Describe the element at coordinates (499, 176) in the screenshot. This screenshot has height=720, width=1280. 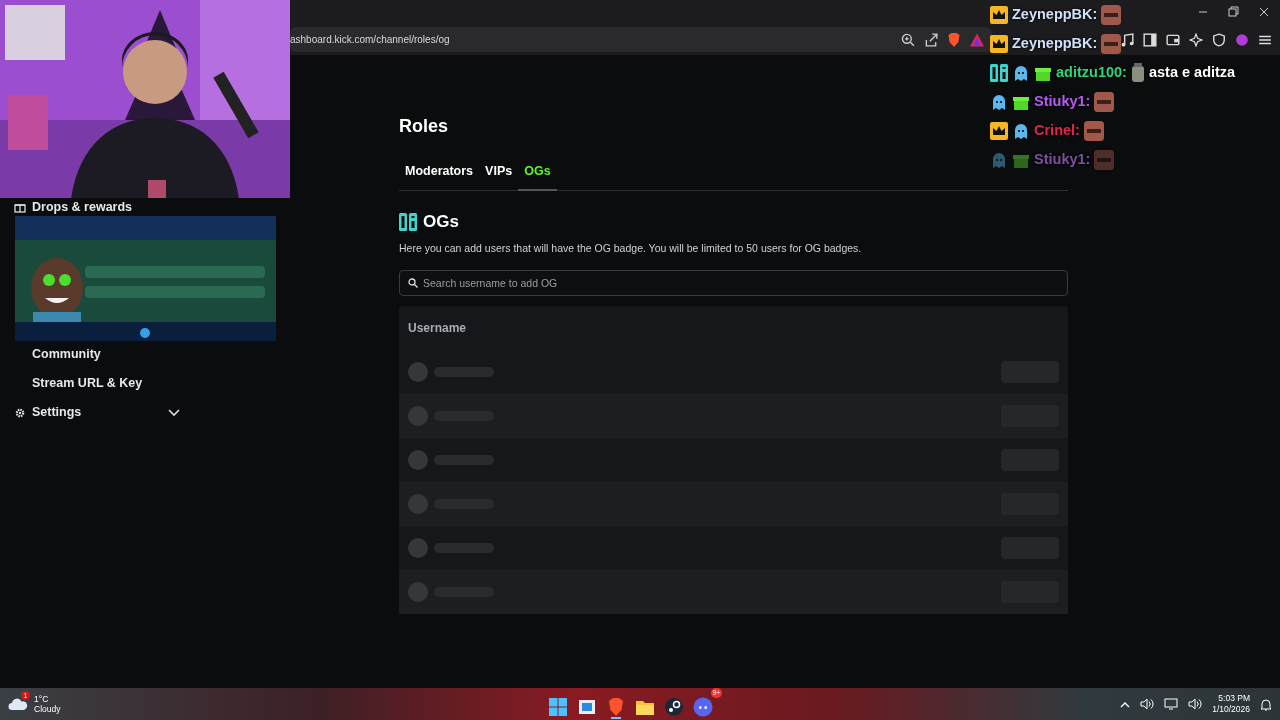
I see `tab: VIPs` at that location.